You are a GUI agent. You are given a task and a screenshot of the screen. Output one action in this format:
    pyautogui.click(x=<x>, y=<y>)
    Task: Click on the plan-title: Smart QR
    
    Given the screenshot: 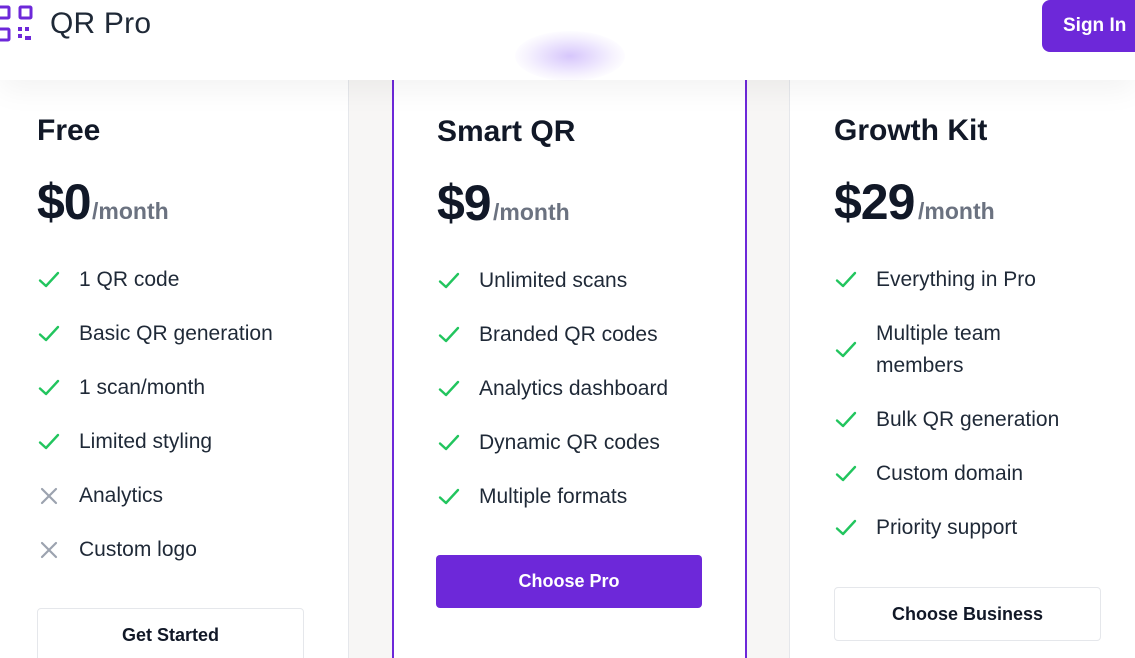 What is the action you would take?
    pyautogui.click(x=506, y=131)
    